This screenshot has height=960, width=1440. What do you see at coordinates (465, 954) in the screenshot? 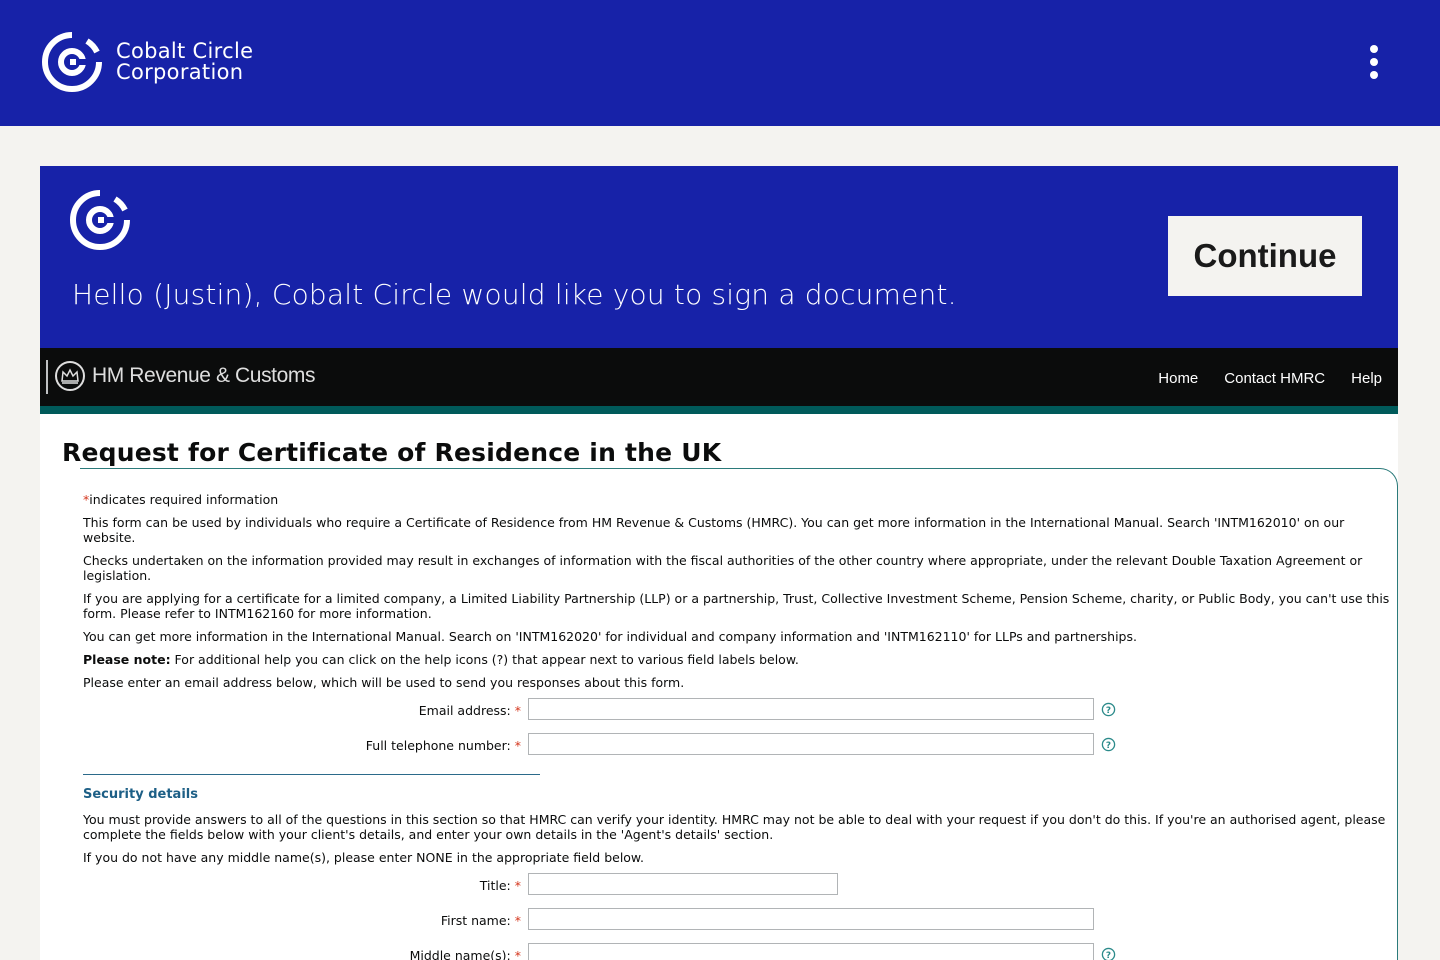
I see `middle-name-label: Middle name(s): *` at bounding box center [465, 954].